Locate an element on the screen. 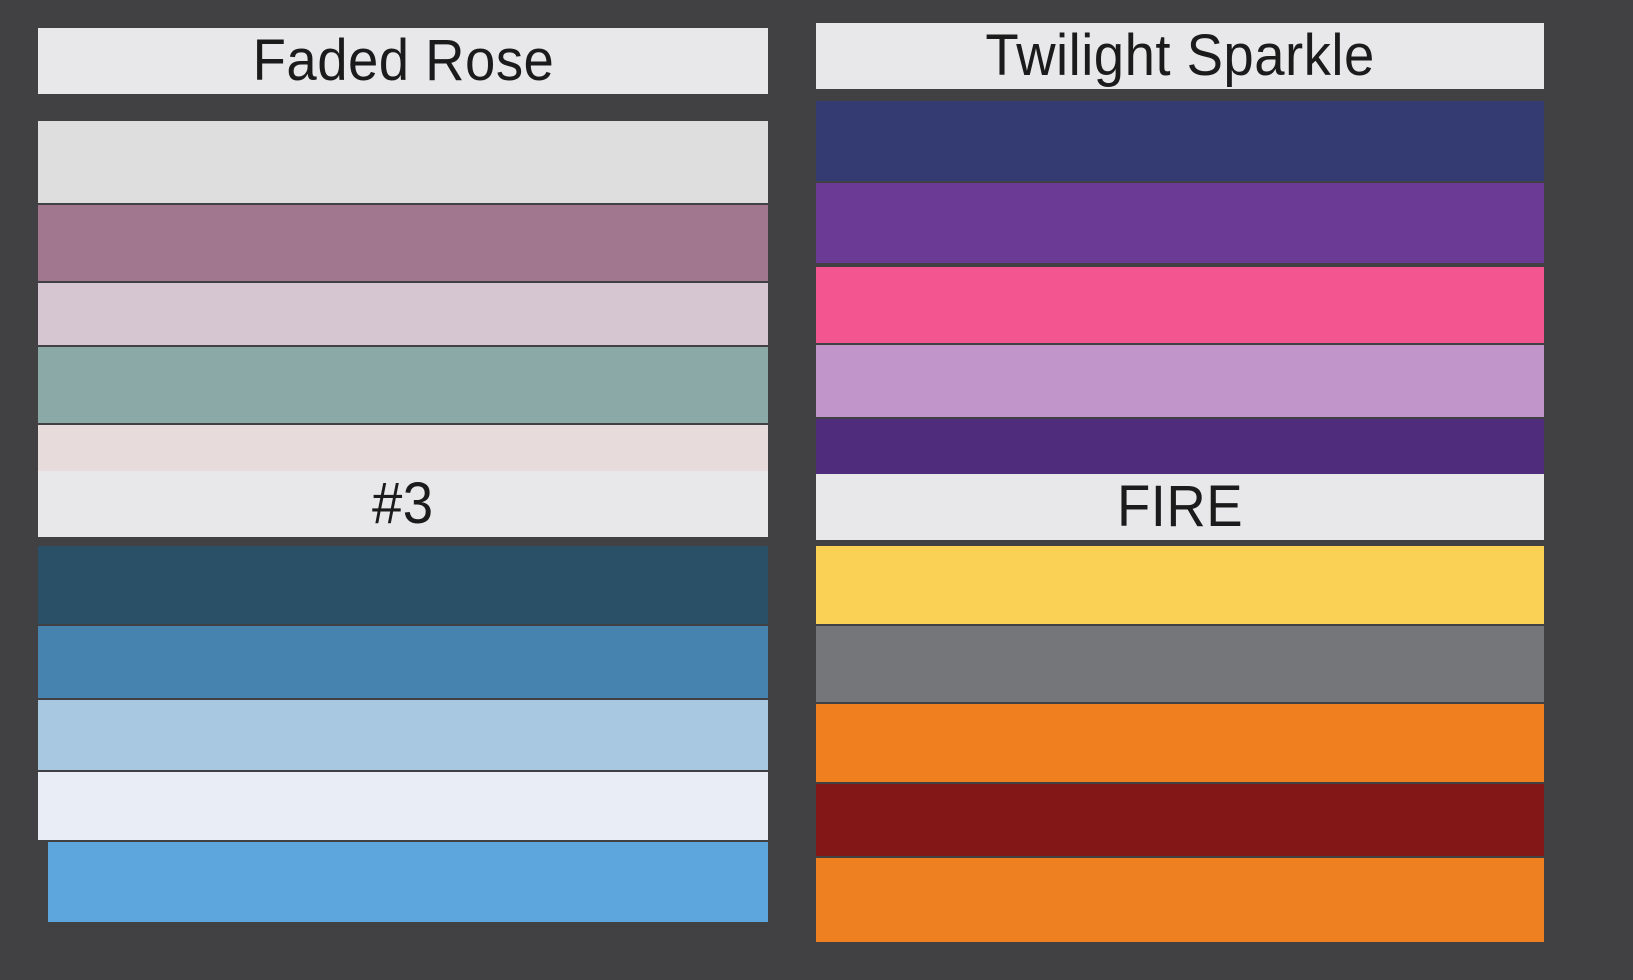 This screenshot has width=1633, height=980. palette-title-text: Twilight Sparkle is located at coordinates (1180, 55).